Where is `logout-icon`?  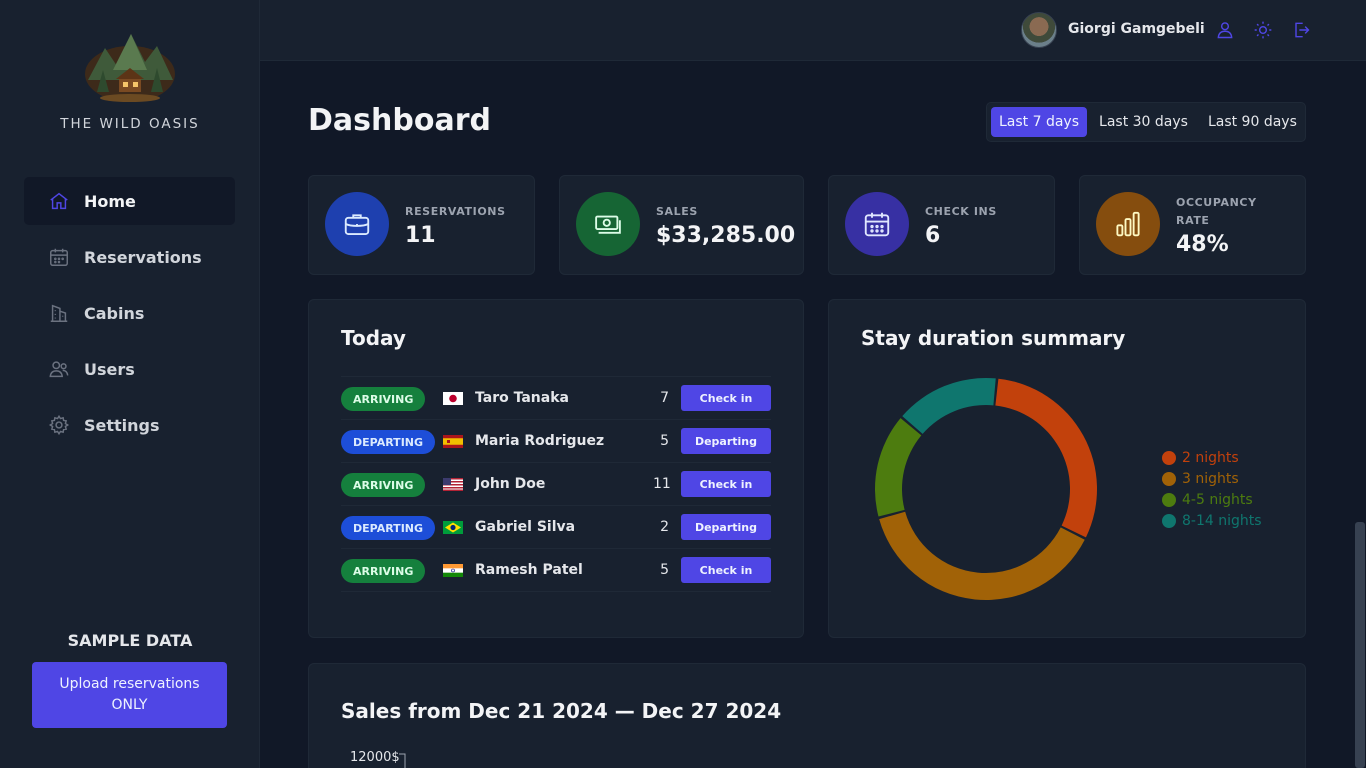 logout-icon is located at coordinates (1301, 30).